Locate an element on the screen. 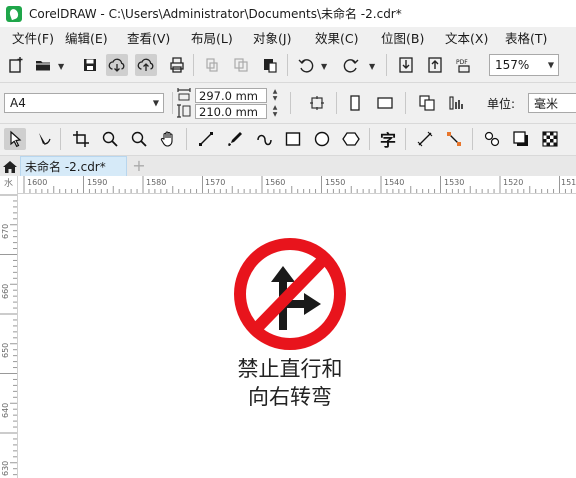 The width and height of the screenshot is (576, 478). page-orientation-icon is located at coordinates (317, 103).